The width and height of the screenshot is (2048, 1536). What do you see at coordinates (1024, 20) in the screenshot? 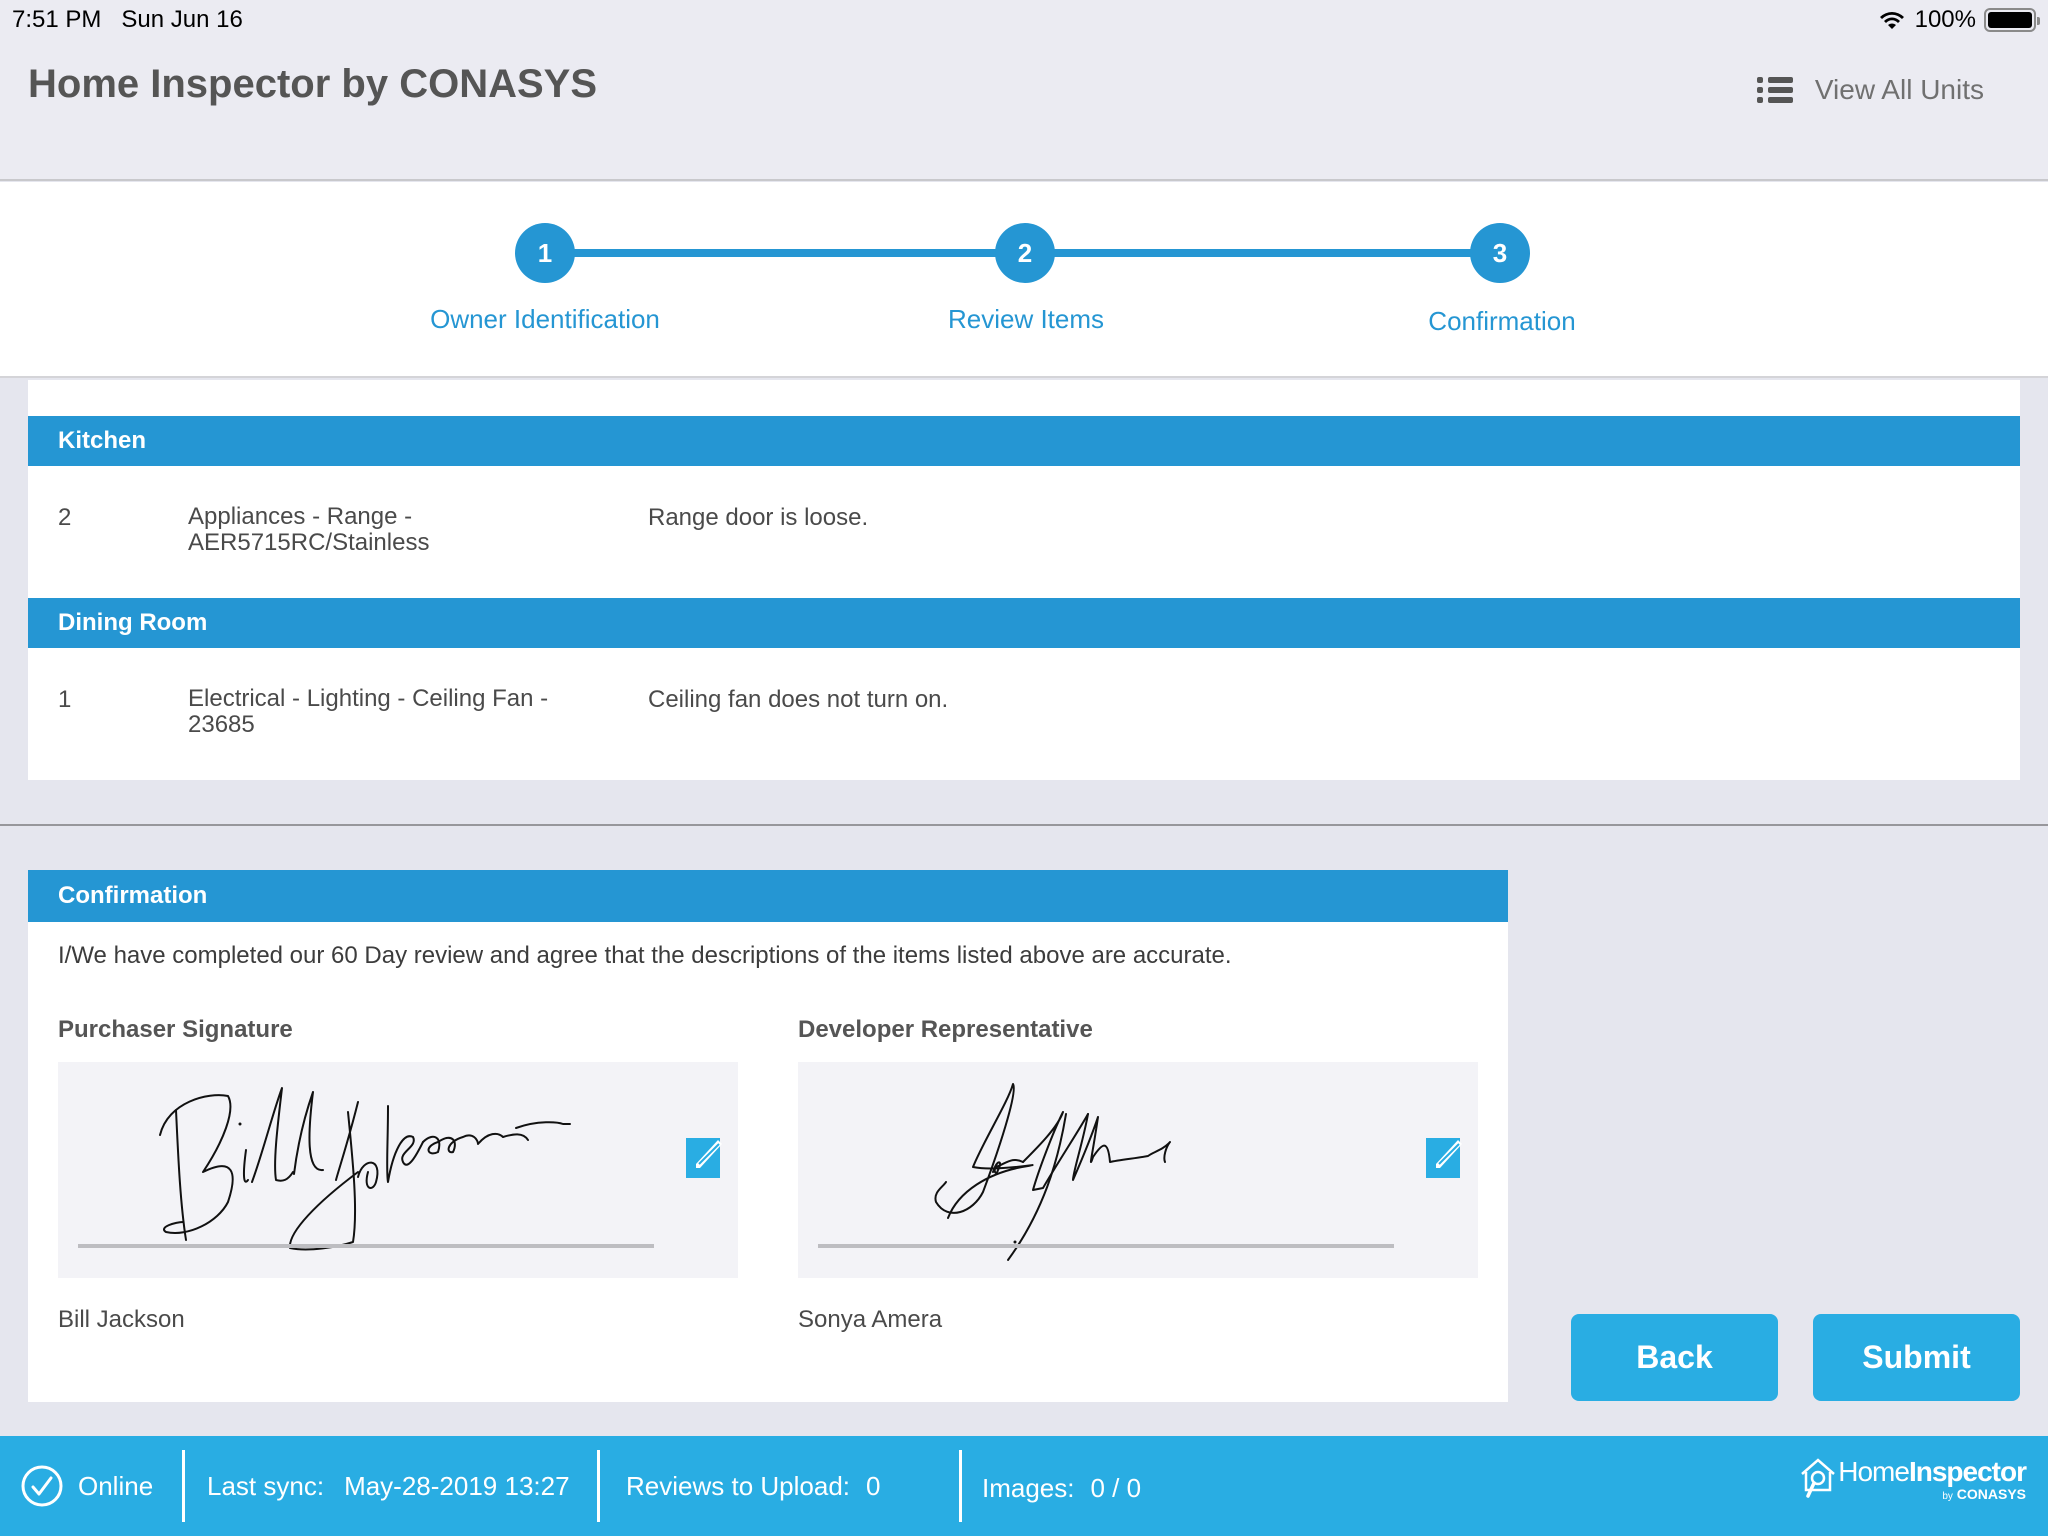
I see `status-bar: 7:51 PM Sun Jun 16 100%` at bounding box center [1024, 20].